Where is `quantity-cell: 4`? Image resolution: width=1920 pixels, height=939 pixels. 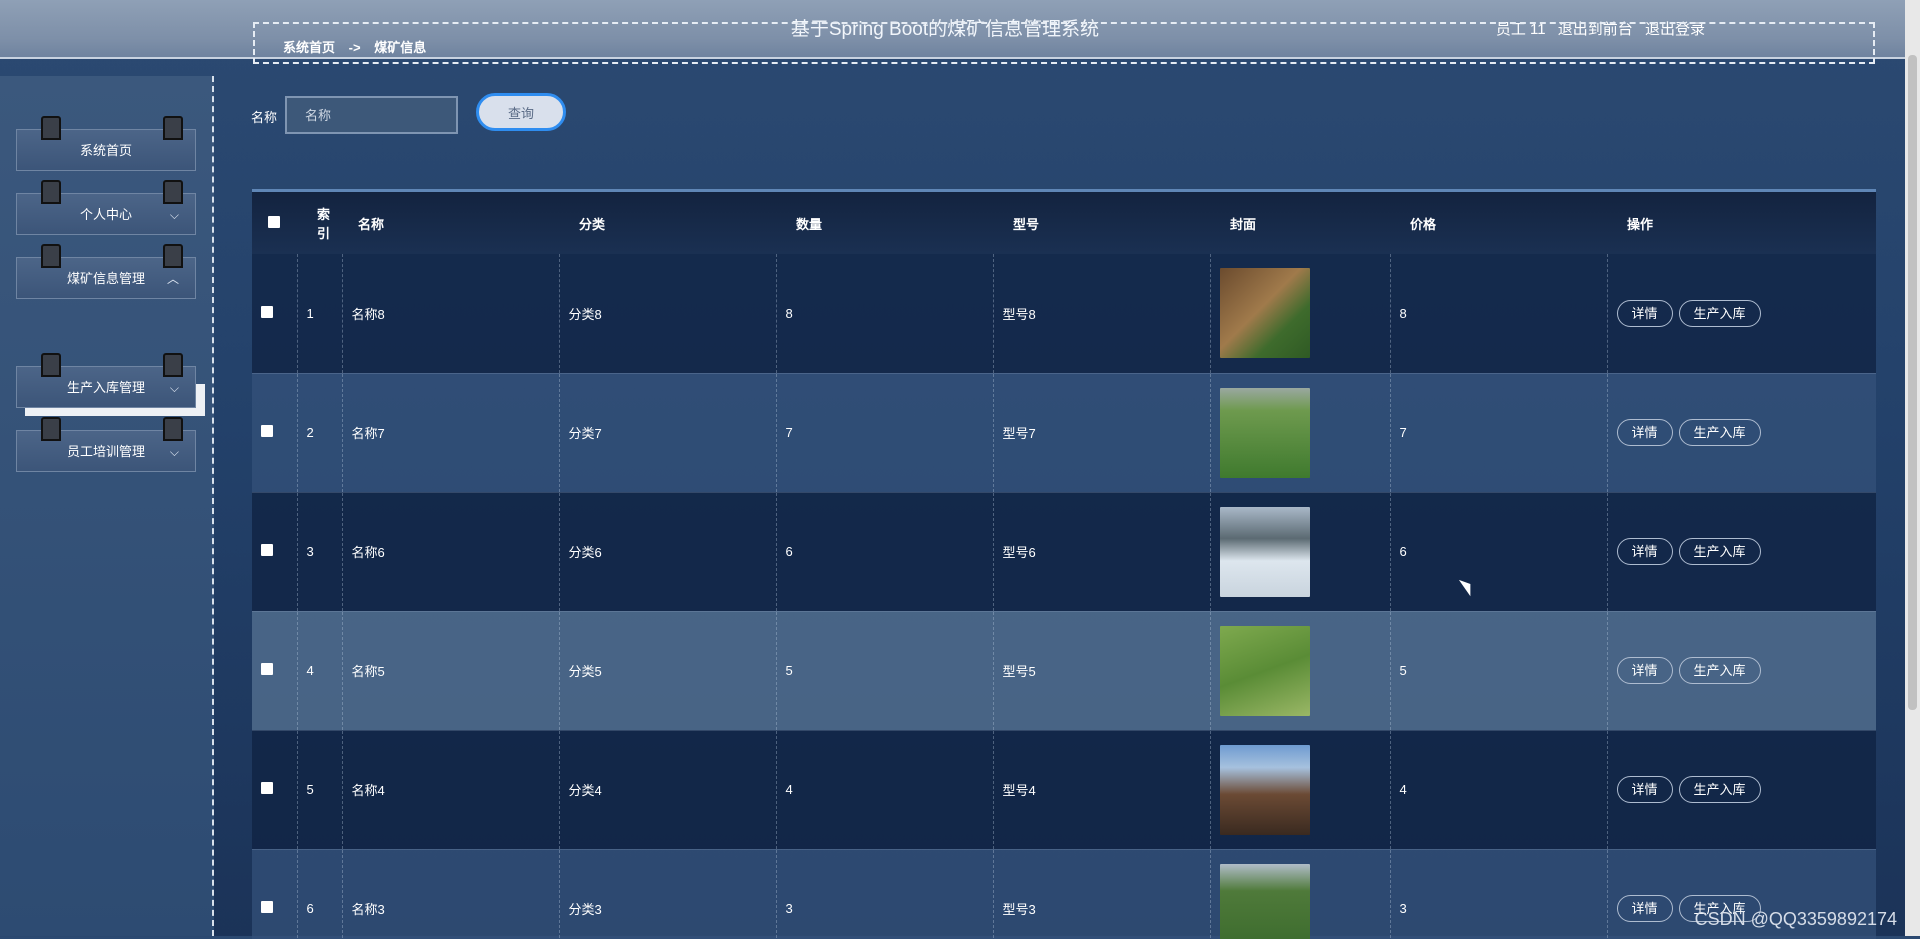
quantity-cell: 4 is located at coordinates (884, 789).